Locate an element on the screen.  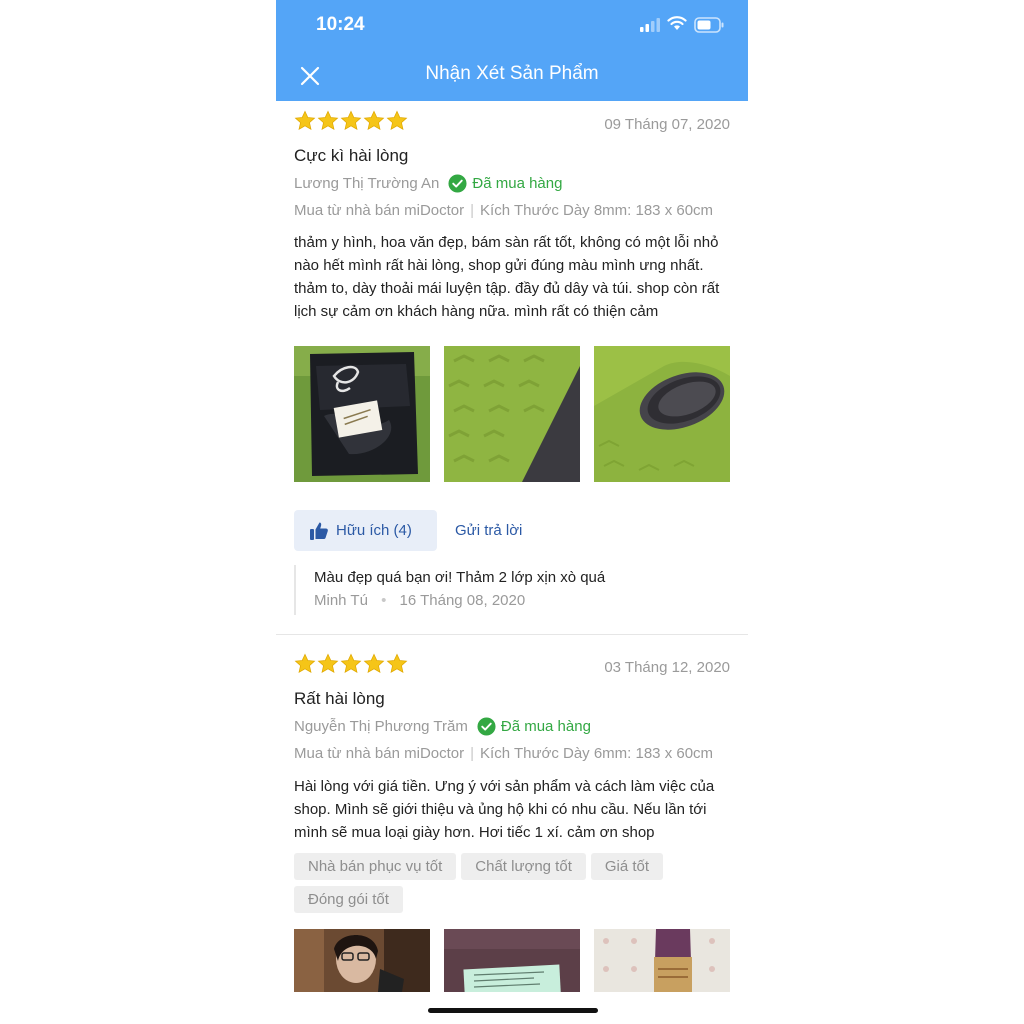
rolled-mat-photo is located at coordinates (662, 414).